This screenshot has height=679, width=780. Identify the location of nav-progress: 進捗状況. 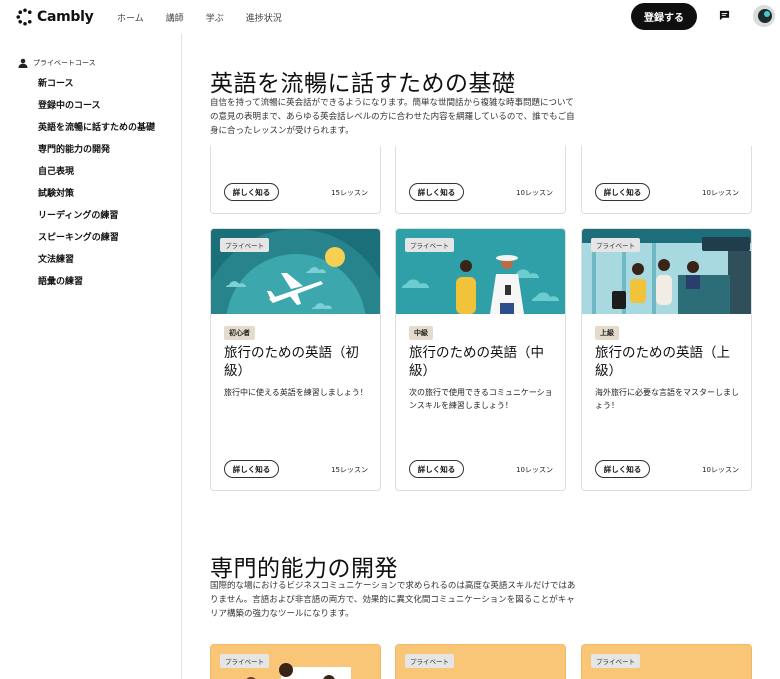
(264, 17).